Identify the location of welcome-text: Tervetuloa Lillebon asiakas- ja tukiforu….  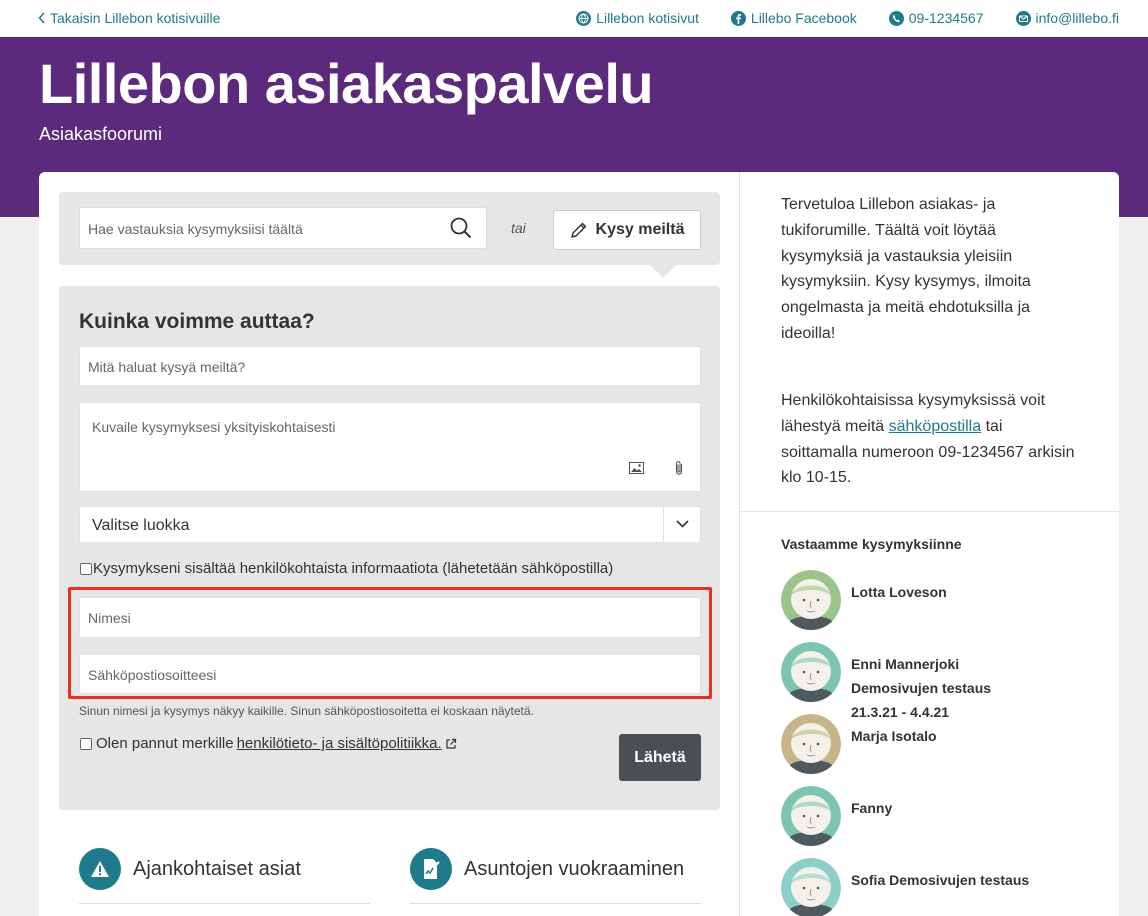
(906, 269).